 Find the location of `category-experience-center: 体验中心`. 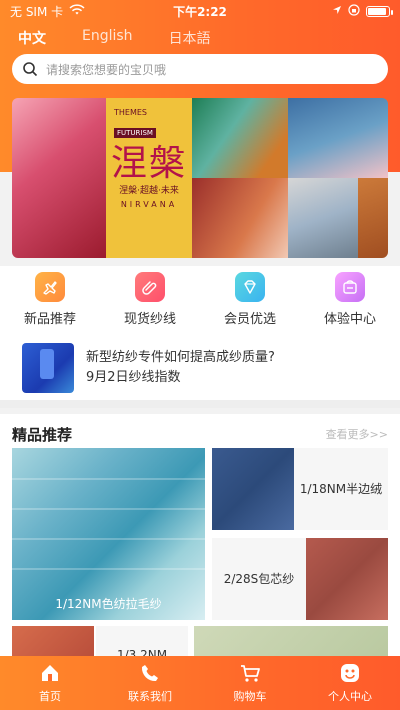

category-experience-center: 体验中心 is located at coordinates (350, 301).